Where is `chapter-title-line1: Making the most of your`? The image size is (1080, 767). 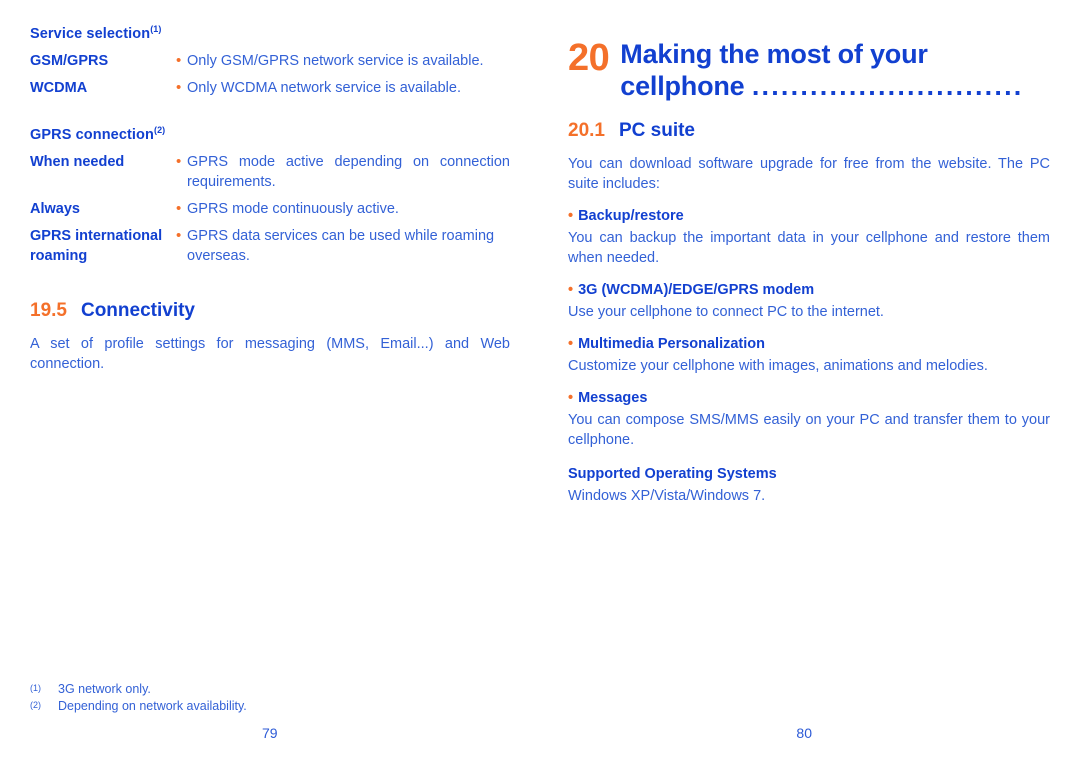 chapter-title-line1: Making the most of your is located at coordinates (774, 54).